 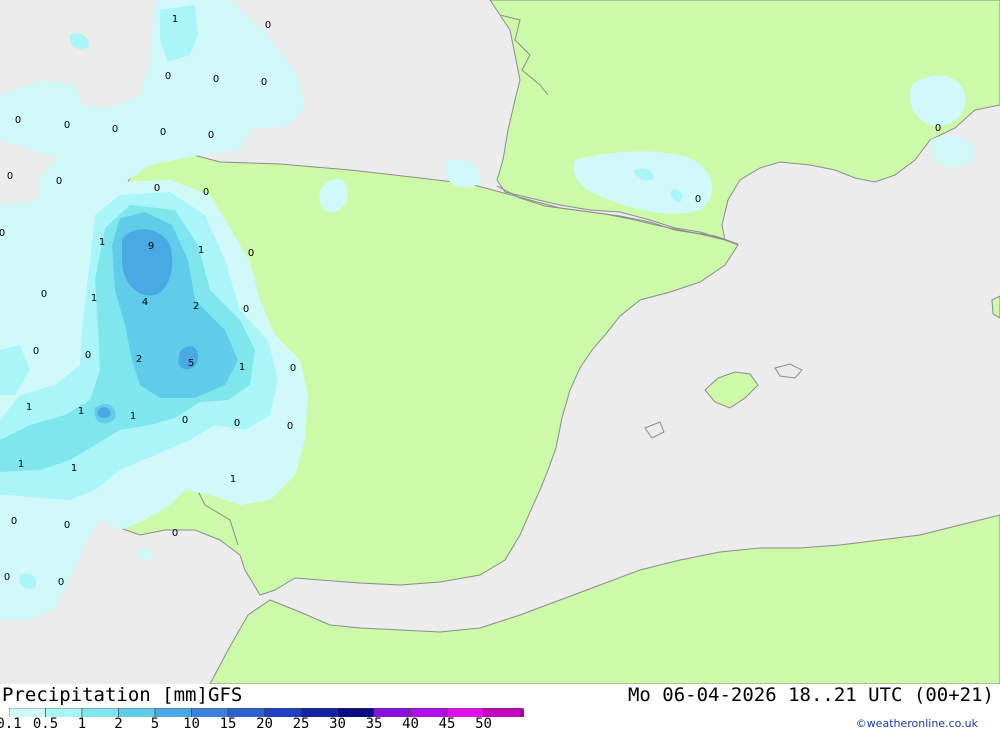 I want to click on legend-label: 30, so click(x=337, y=724).